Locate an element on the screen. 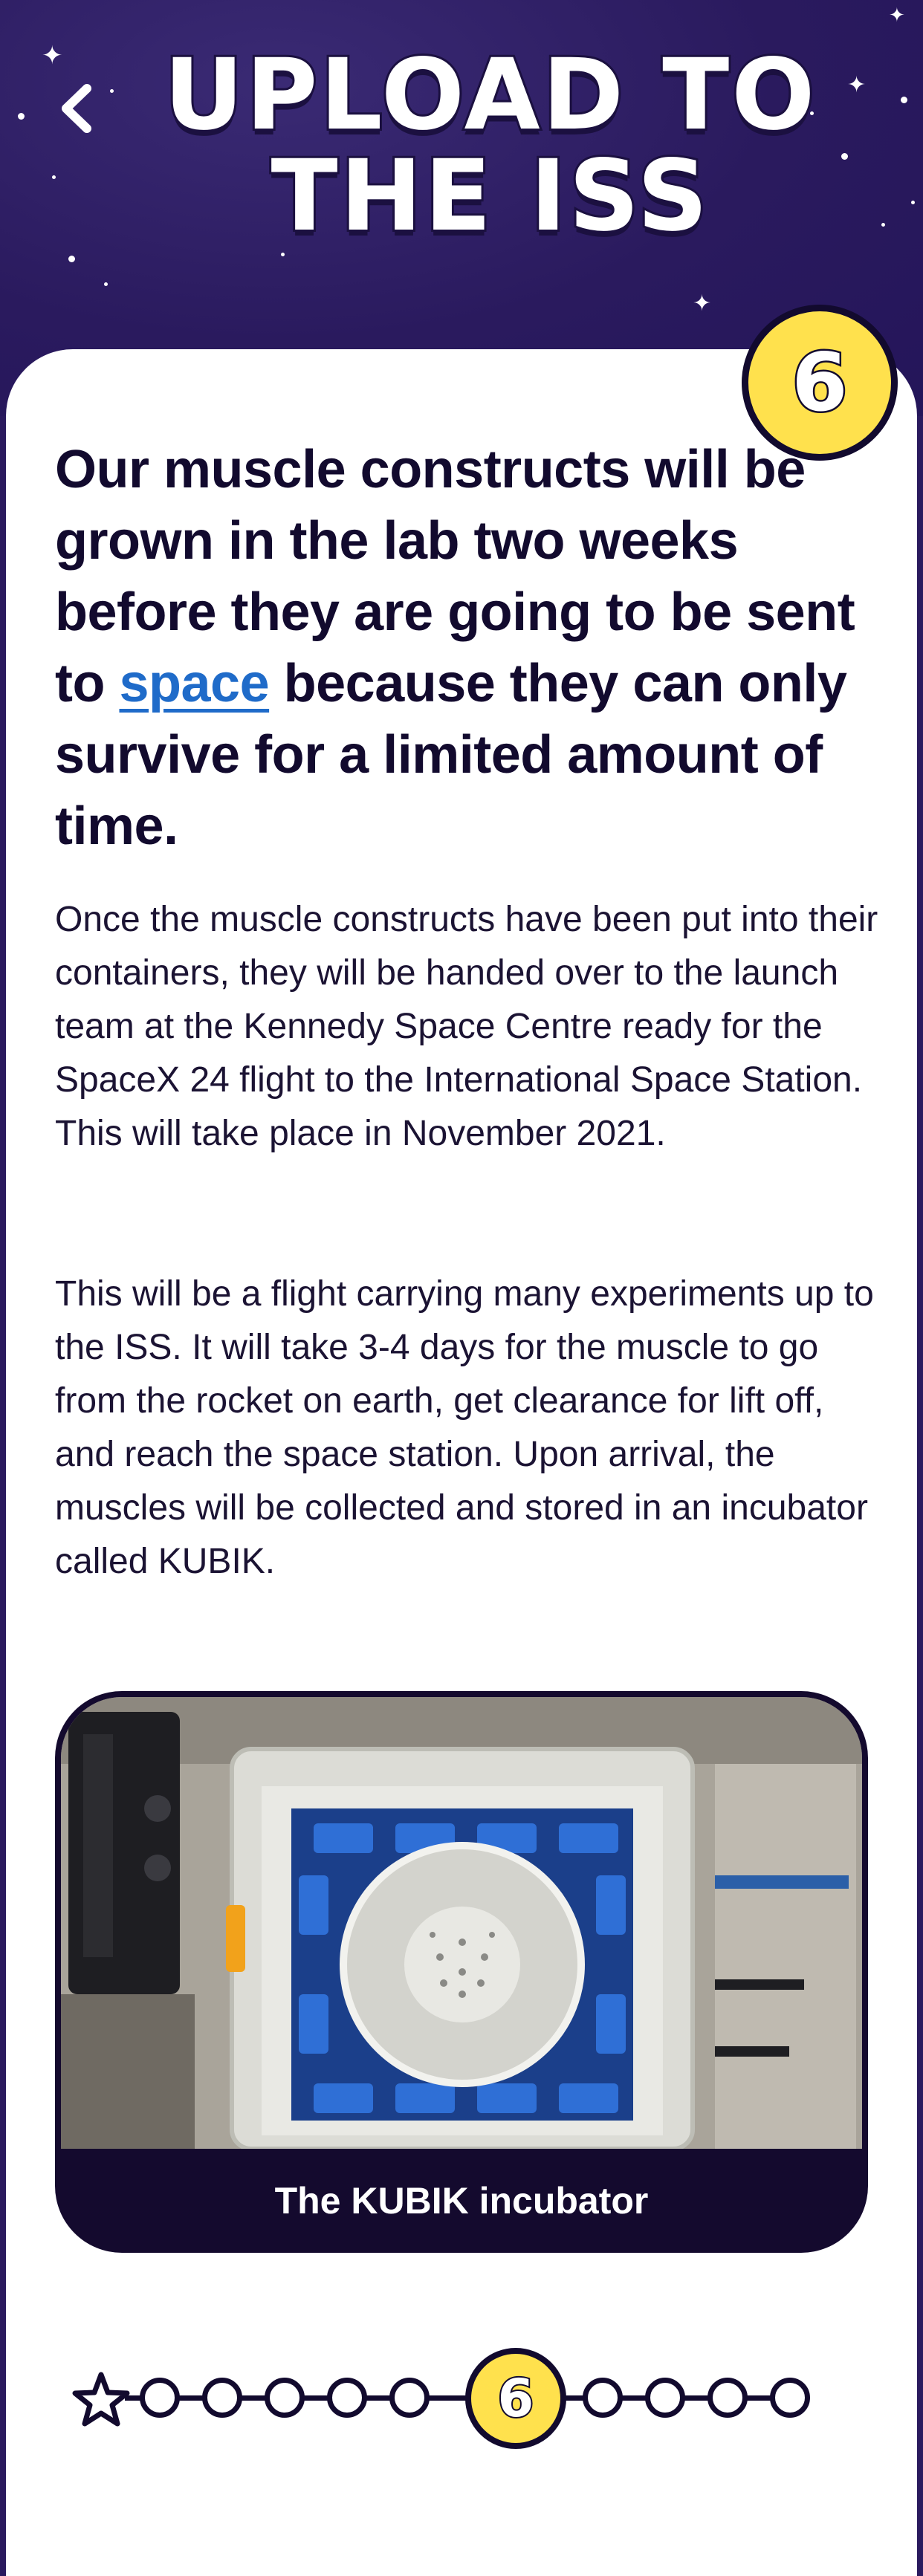  page-title: Upload to the ISS is located at coordinates (489, 145).